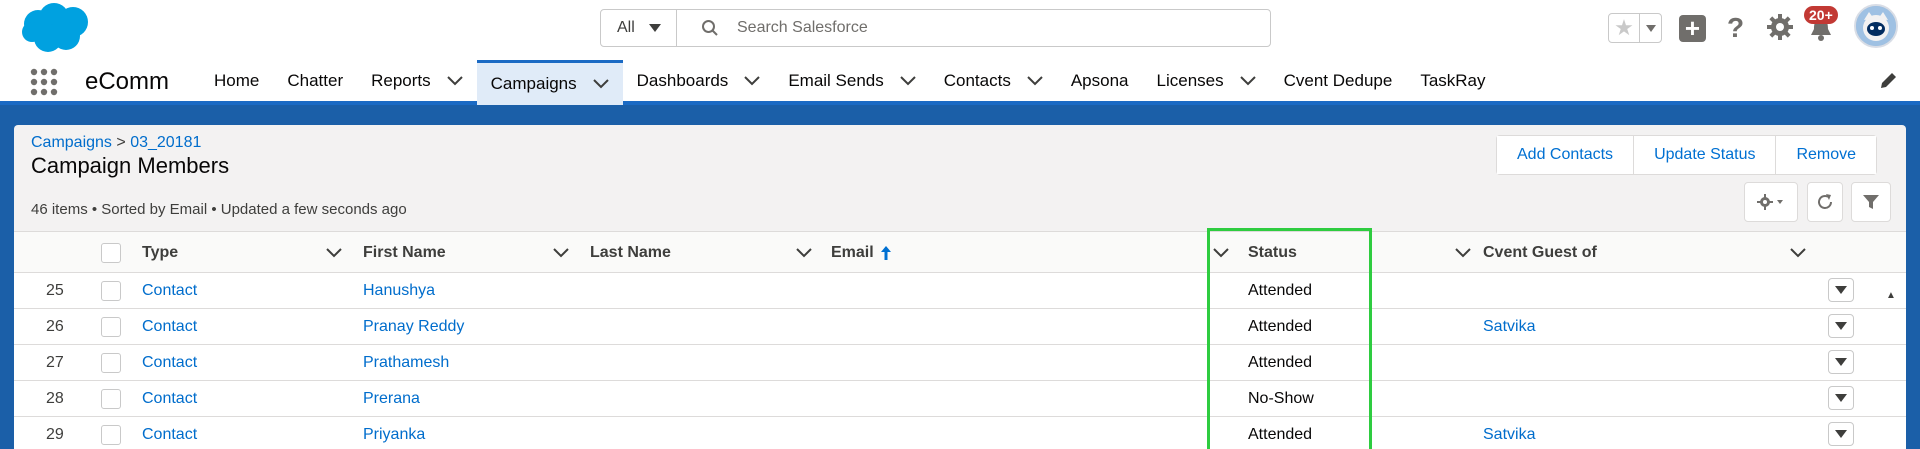 The width and height of the screenshot is (1920, 449). Describe the element at coordinates (1100, 80) in the screenshot. I see `nav-item-apsona: Apsona` at that location.